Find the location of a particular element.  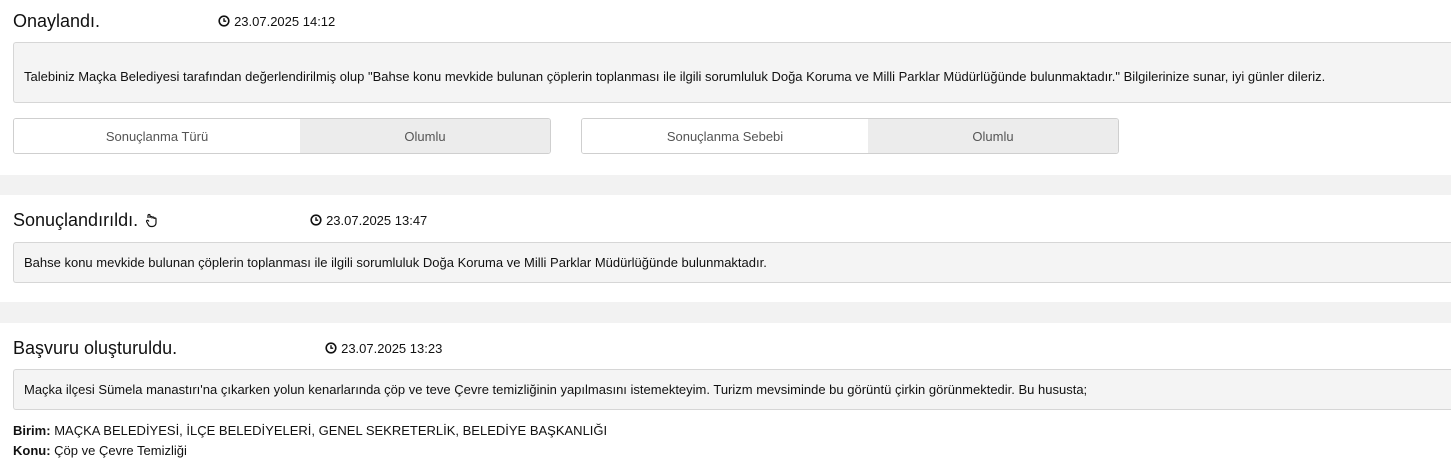

unit-label: Birim: is located at coordinates (32, 430).